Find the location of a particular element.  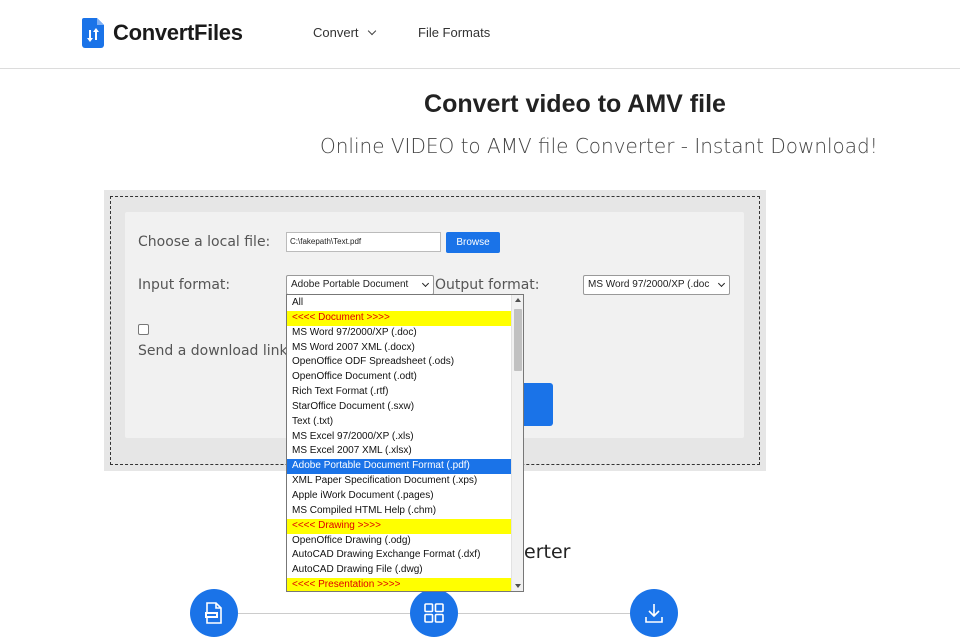

dropdown-option: All is located at coordinates (399, 303).